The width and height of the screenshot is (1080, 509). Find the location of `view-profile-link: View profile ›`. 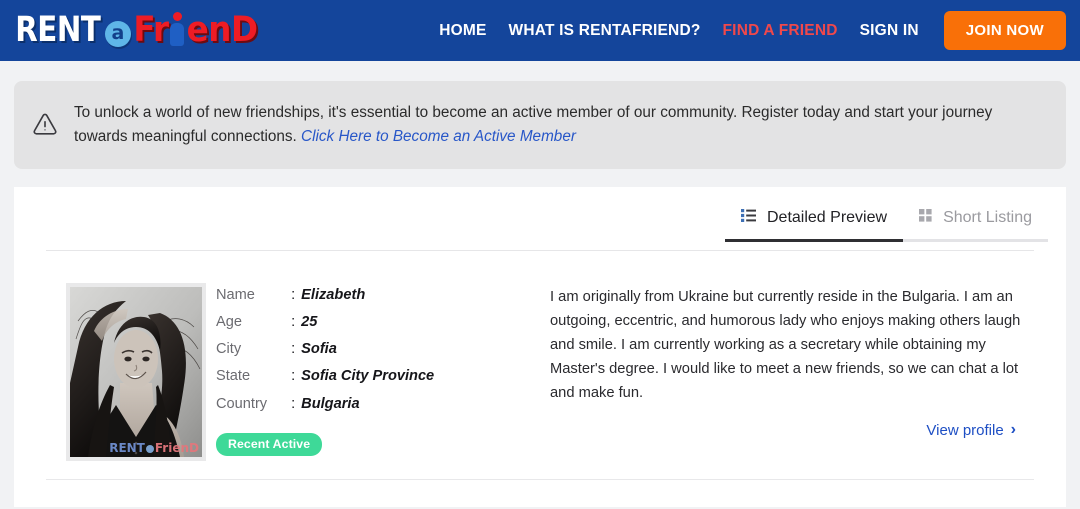

view-profile-link: View profile › is located at coordinates (971, 430).